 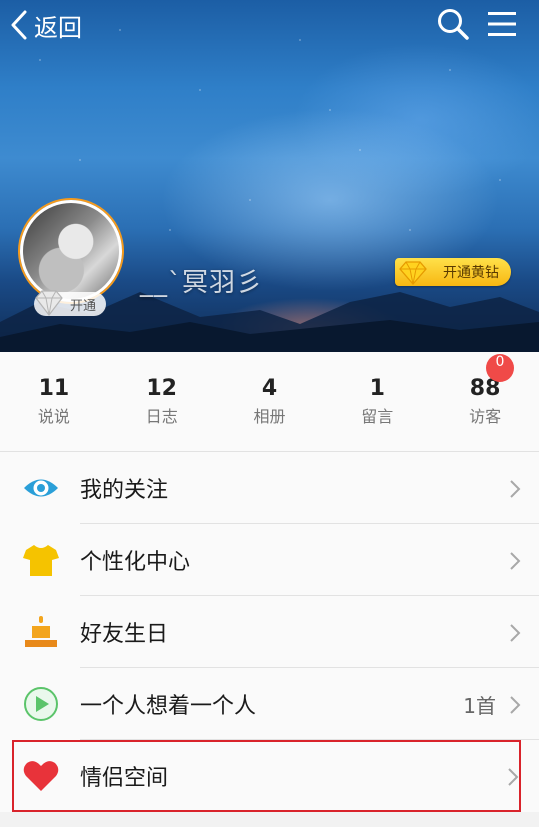 What do you see at coordinates (413, 273) in the screenshot?
I see `yellow-diamond-icon` at bounding box center [413, 273].